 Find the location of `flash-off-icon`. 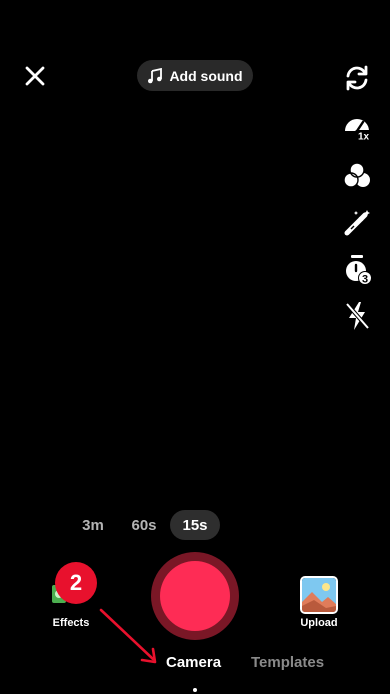

flash-off-icon is located at coordinates (357, 316).